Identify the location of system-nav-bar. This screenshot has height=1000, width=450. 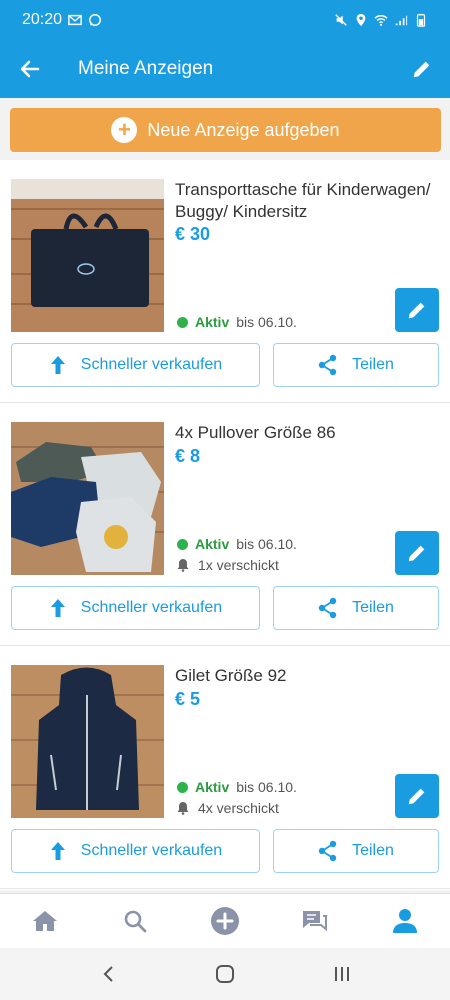
(225, 974).